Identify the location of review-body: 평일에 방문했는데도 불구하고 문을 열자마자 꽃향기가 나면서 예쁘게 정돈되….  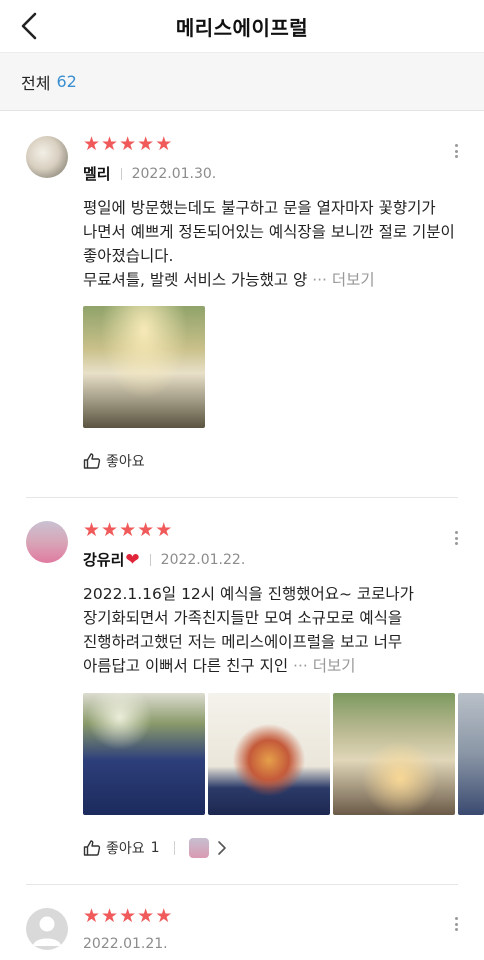
(269, 244).